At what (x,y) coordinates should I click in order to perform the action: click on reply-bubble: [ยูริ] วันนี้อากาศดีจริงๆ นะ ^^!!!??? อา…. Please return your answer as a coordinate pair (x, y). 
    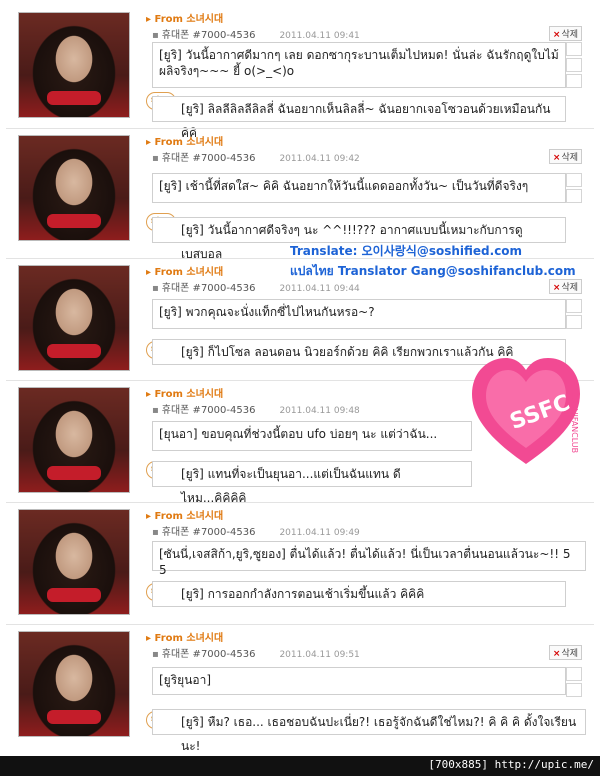
    Looking at the image, I should click on (359, 239).